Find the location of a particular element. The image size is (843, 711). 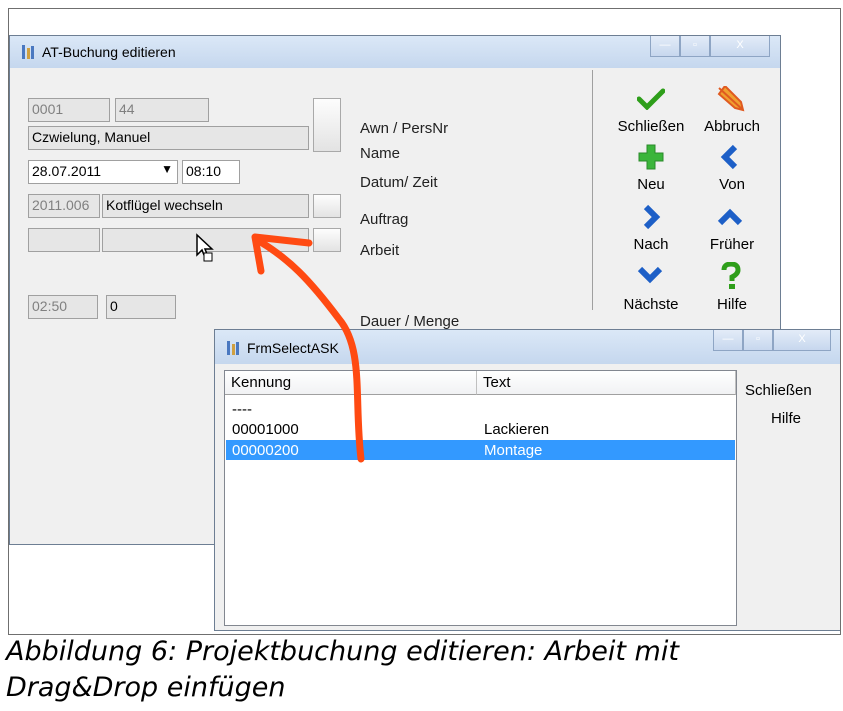

hand-cursor-icon is located at coordinates (205, 247).